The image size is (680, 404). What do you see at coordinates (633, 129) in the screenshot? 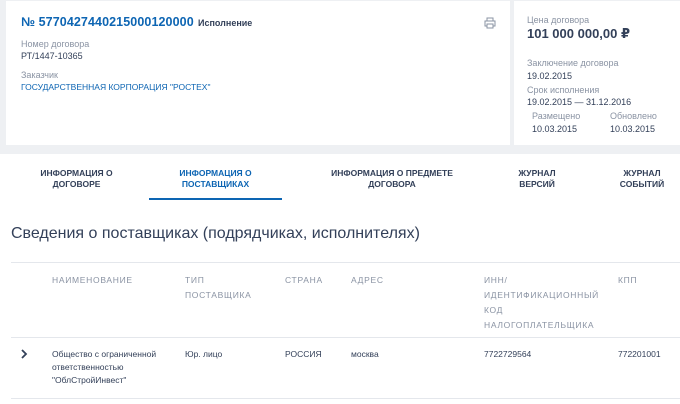
I see `updated-value: 10.03.2015` at bounding box center [633, 129].